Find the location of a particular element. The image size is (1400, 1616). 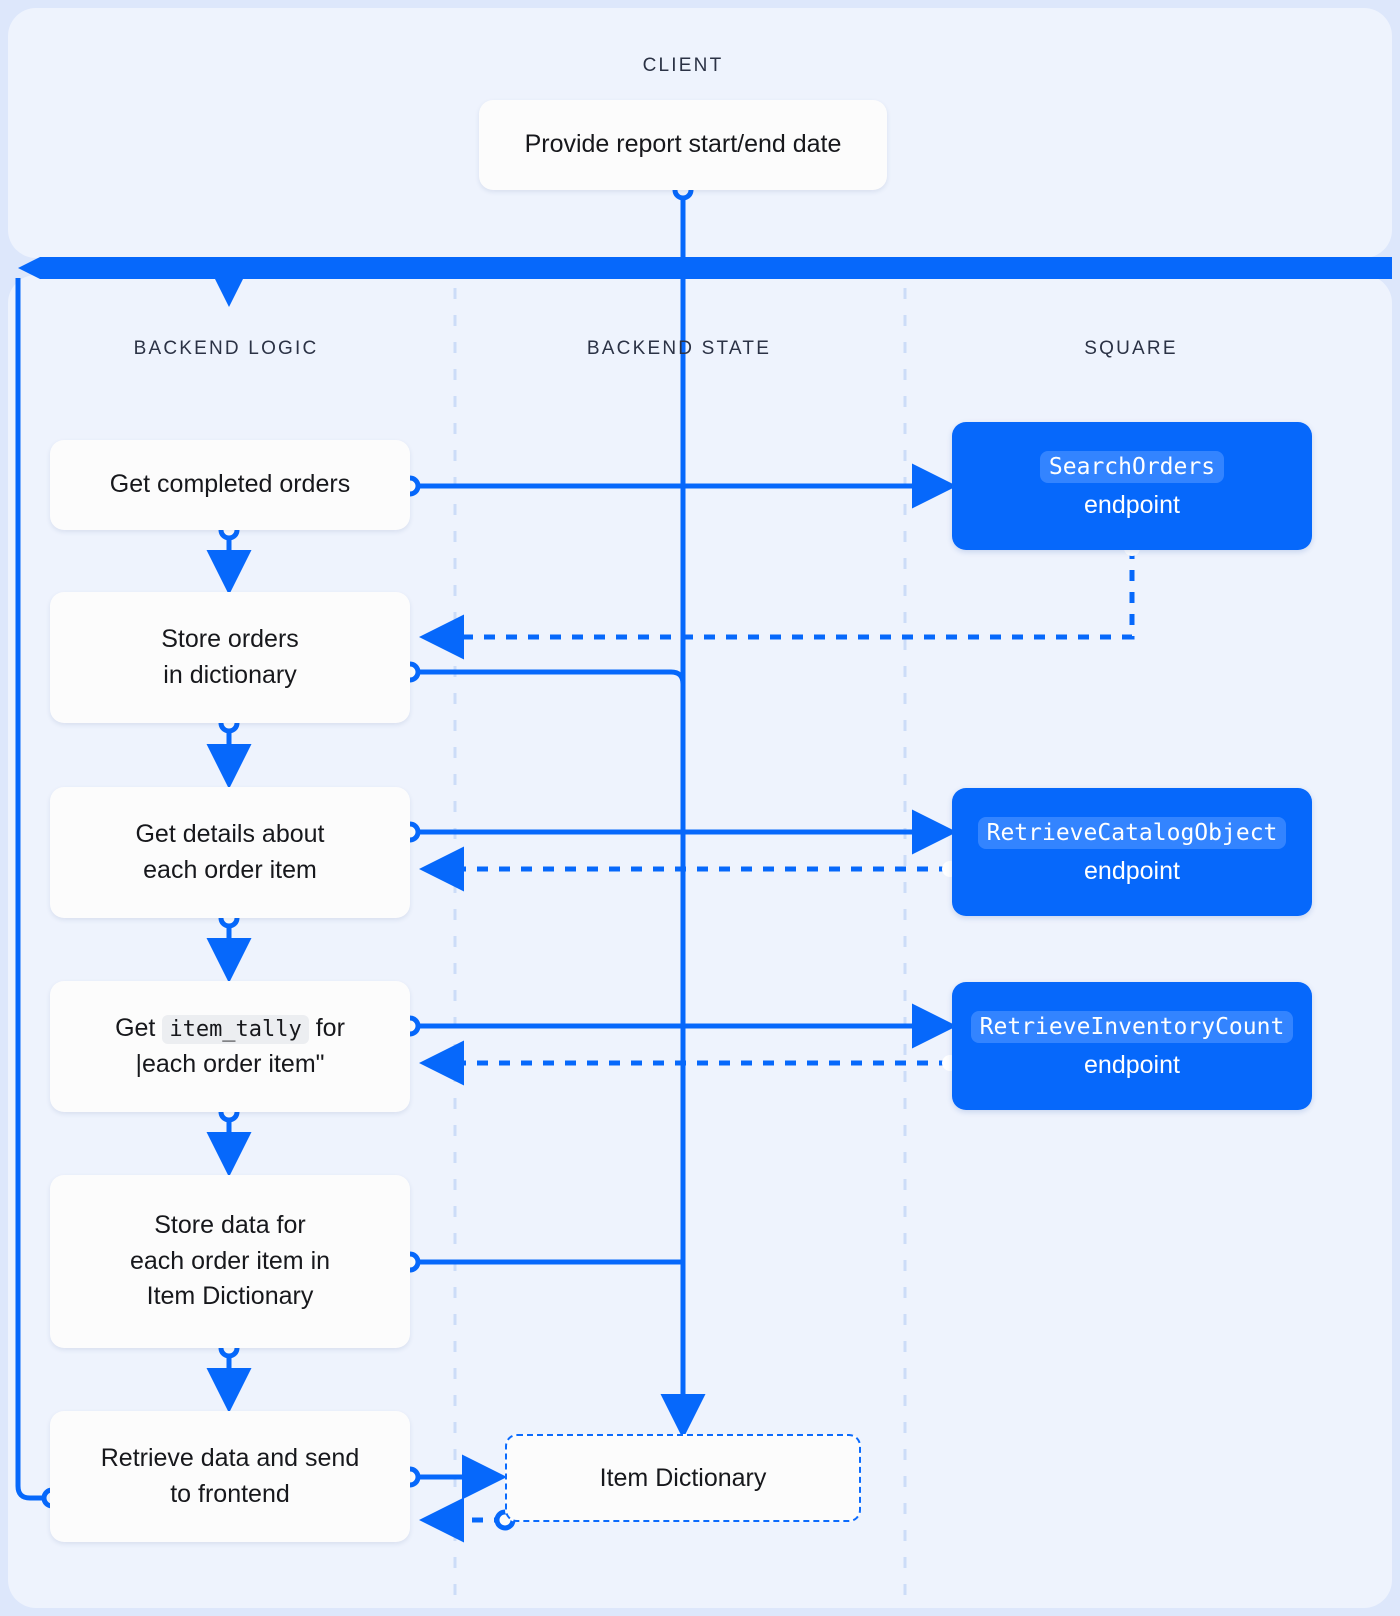

node-retrieve-data-send-frontend: Retrieve data and send to frontend is located at coordinates (230, 1476).